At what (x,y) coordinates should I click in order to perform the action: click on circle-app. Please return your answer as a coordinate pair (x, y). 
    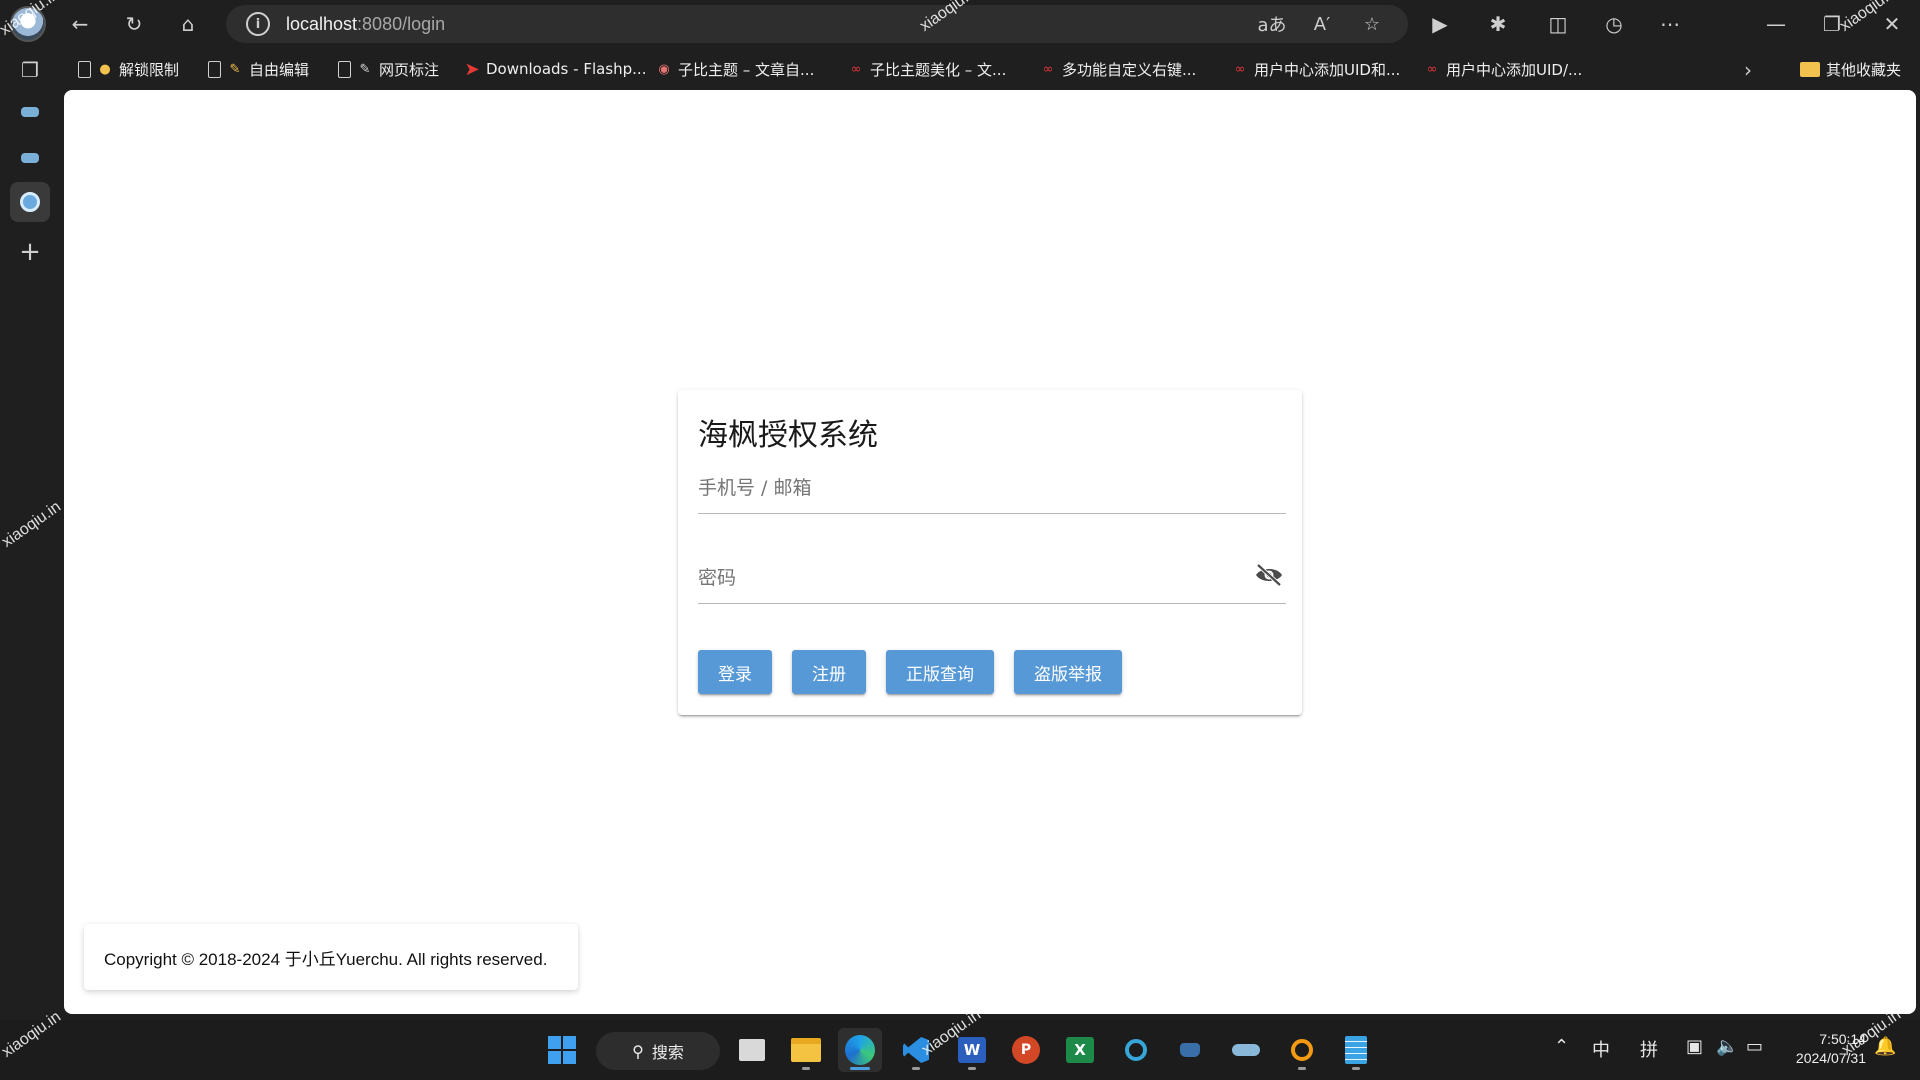
    Looking at the image, I should click on (1136, 1050).